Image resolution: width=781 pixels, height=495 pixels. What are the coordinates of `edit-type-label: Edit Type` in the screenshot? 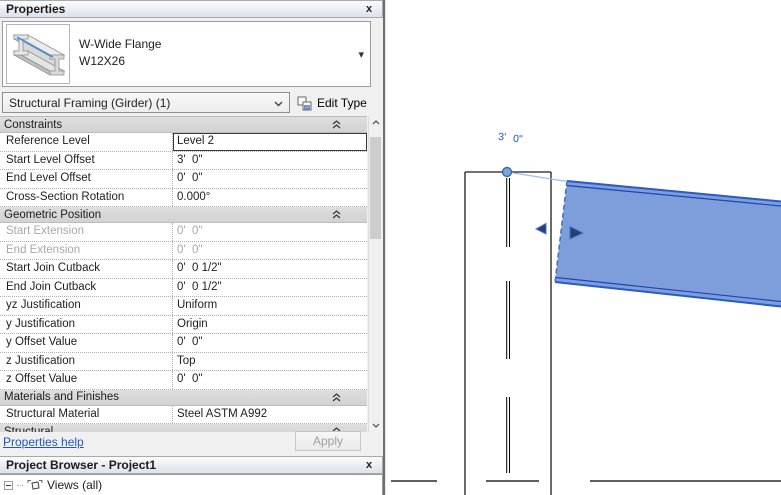 It's located at (342, 103).